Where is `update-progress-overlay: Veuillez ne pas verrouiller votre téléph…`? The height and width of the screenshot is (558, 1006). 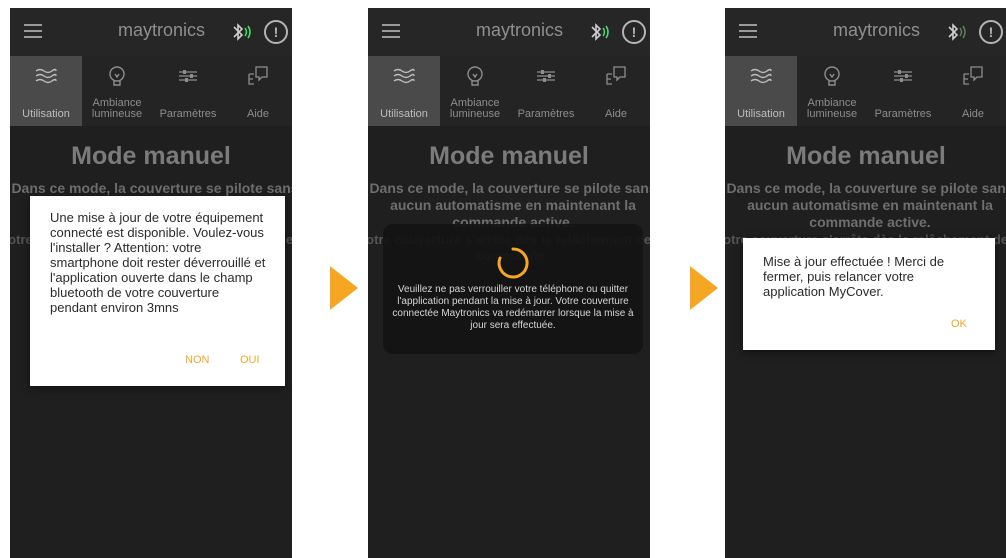 update-progress-overlay: Veuillez ne pas verrouiller votre téléph… is located at coordinates (513, 289).